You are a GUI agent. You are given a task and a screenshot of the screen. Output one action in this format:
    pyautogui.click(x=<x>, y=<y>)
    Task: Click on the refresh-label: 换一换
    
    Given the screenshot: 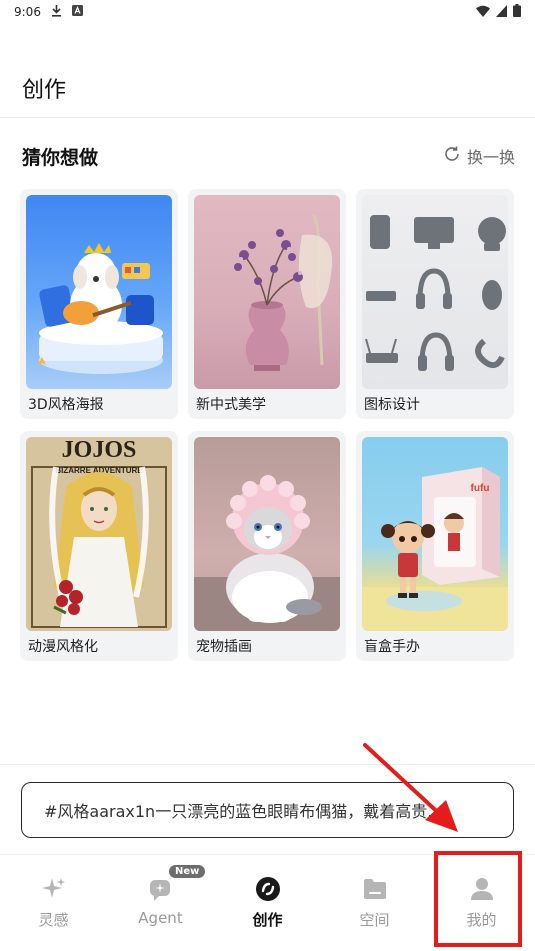 What is the action you would take?
    pyautogui.click(x=490, y=157)
    